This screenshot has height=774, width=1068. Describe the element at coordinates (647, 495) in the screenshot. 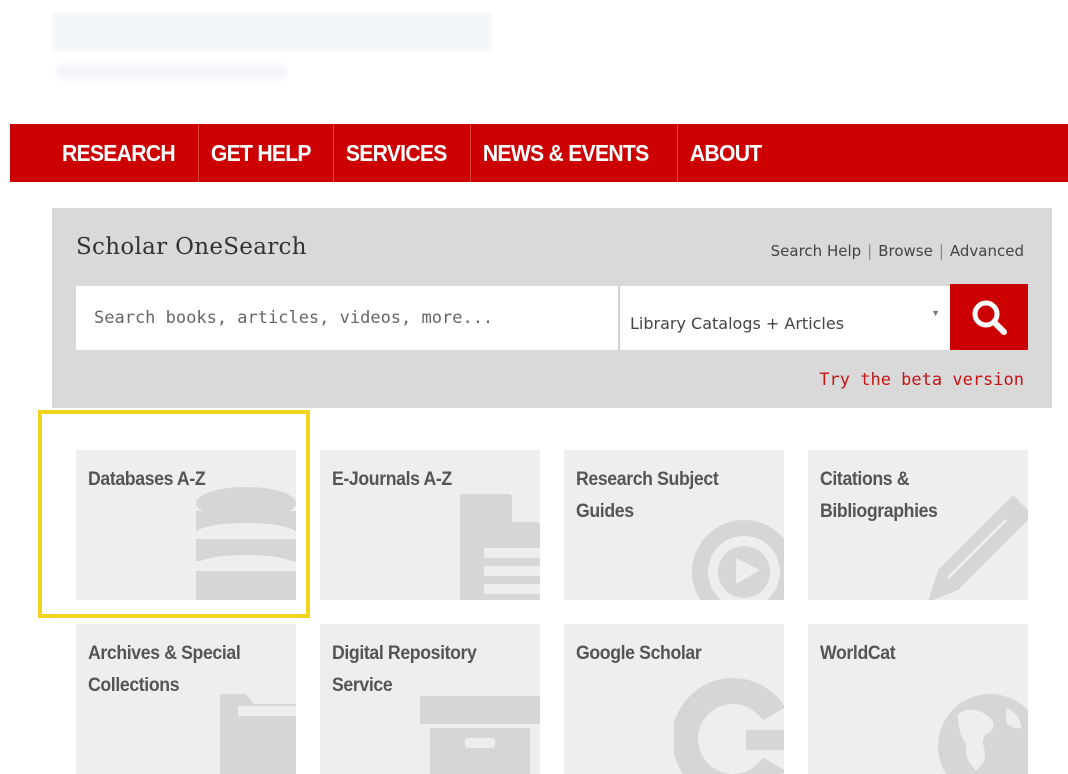

I see `tile-label: Research Subject Guides` at that location.